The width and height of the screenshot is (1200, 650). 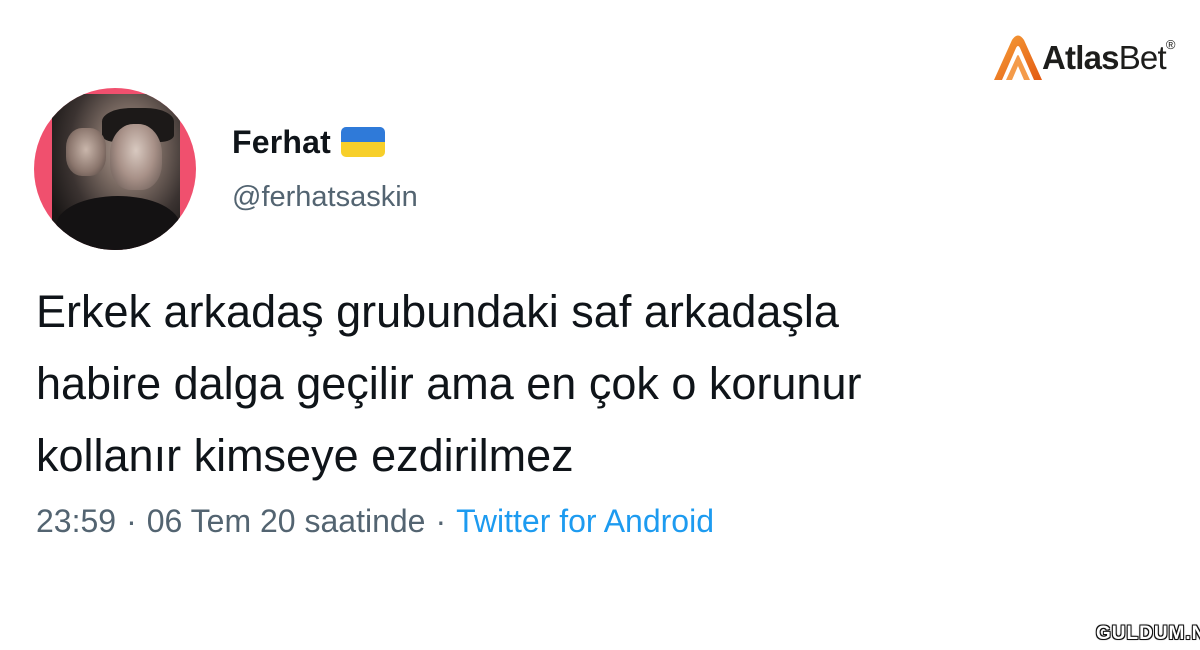 I want to click on avatar, so click(x=115, y=169).